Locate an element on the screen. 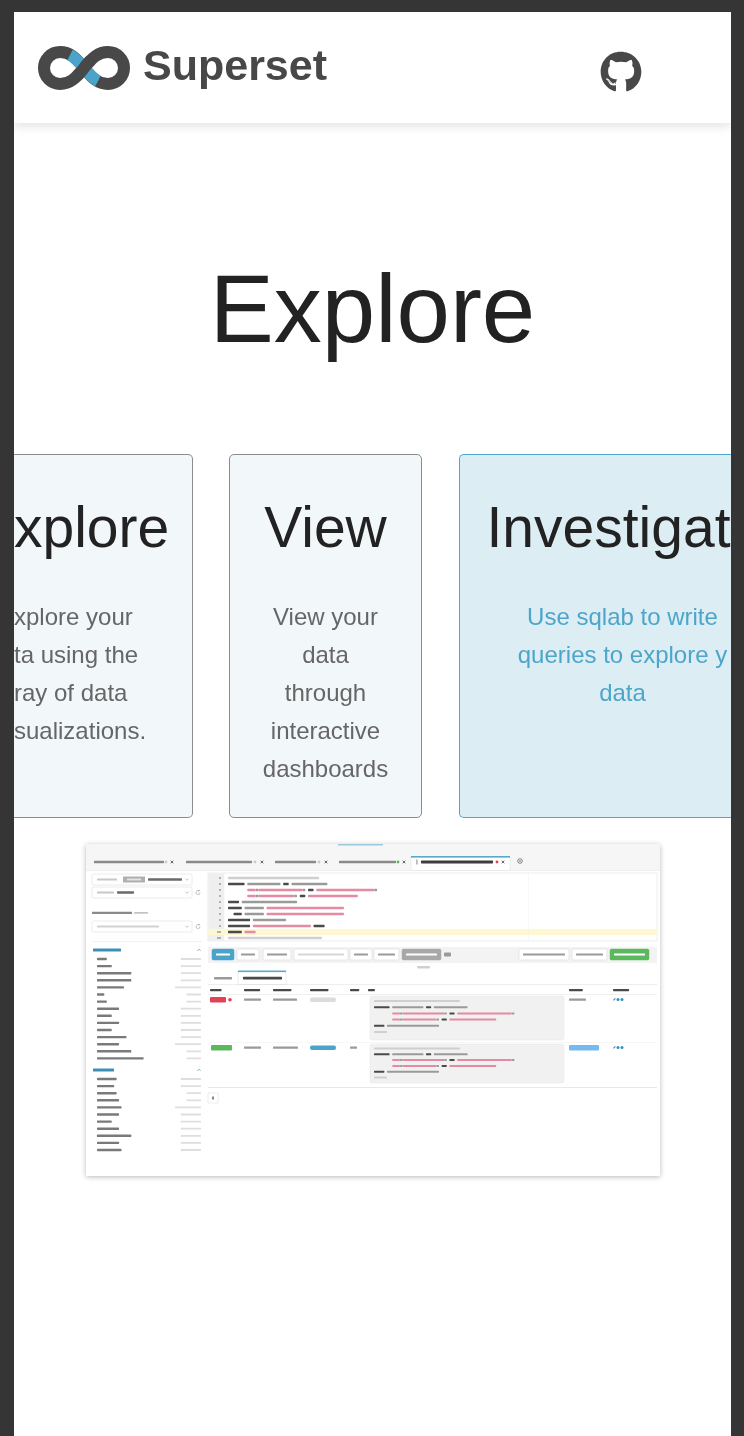 The height and width of the screenshot is (1436, 744). feature-card: Investigat Use sqlab to write queries to explore y data is located at coordinates (595, 636).